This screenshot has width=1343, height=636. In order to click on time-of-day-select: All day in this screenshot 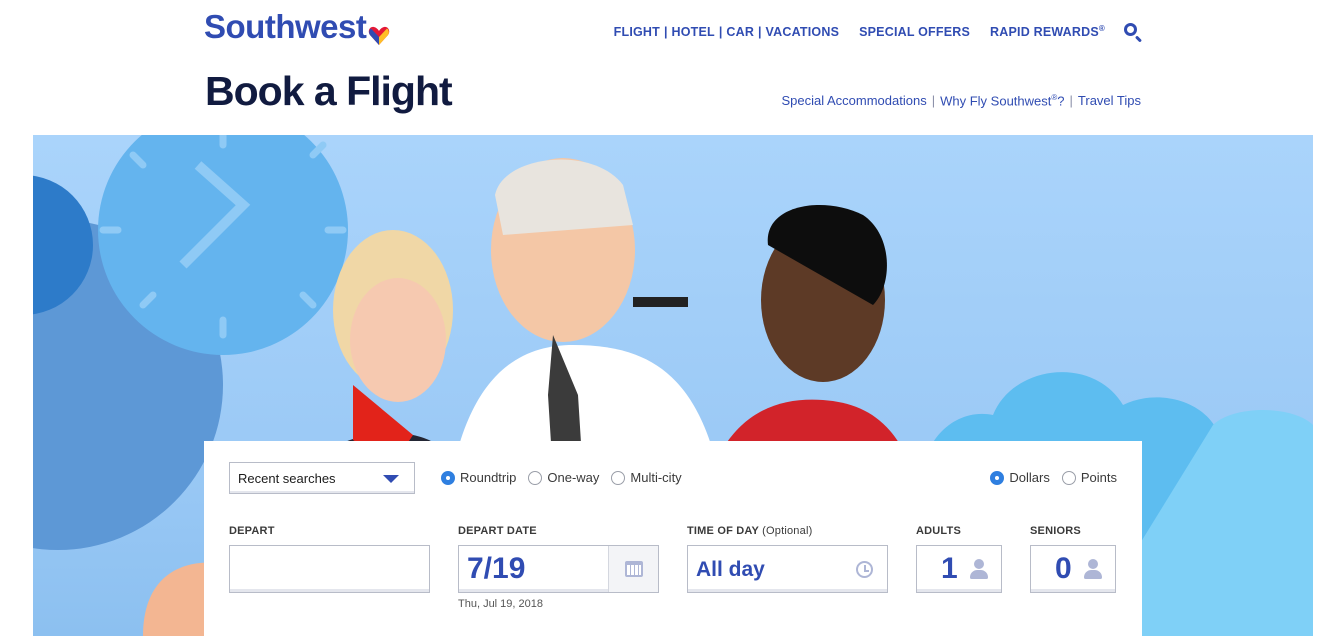, I will do `click(787, 569)`.